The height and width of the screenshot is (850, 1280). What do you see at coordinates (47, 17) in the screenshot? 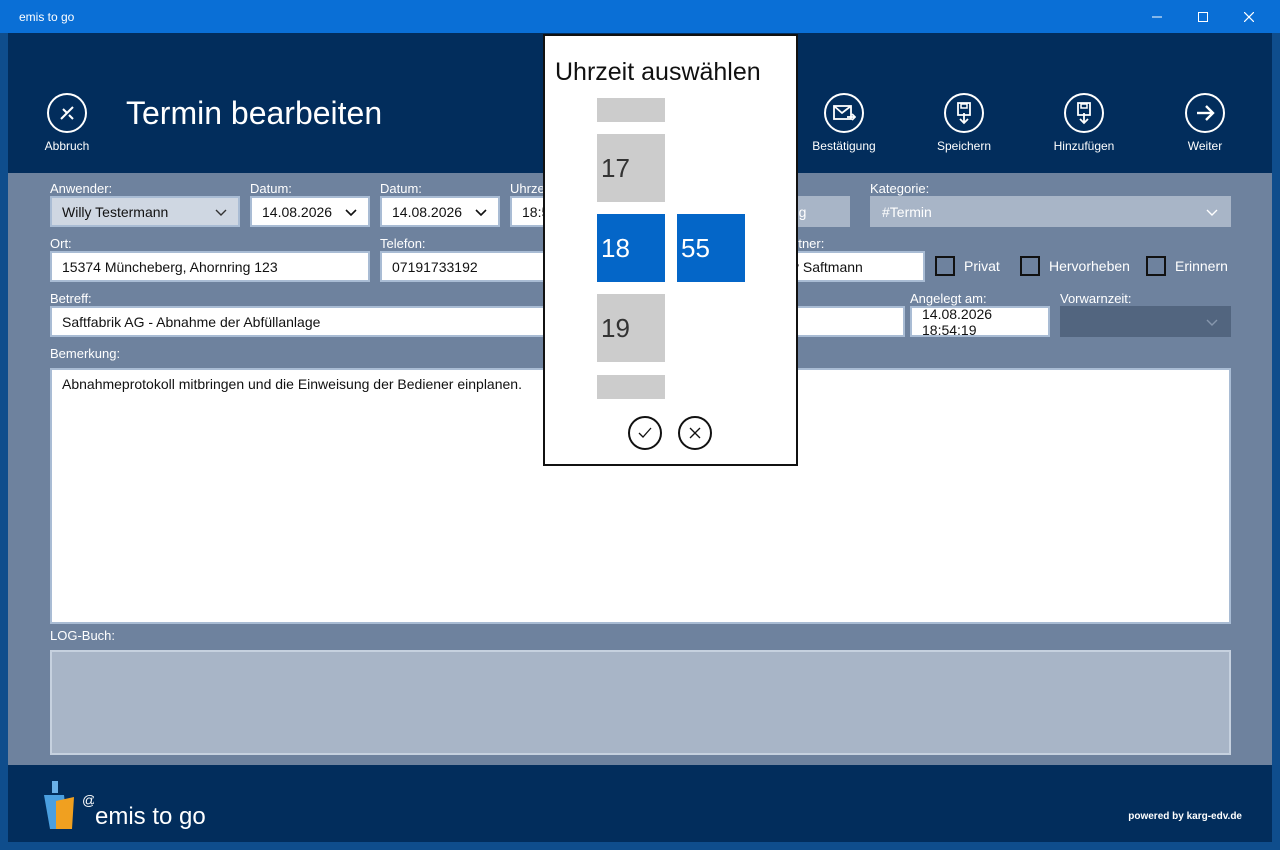
I see `window-title: emis to go` at bounding box center [47, 17].